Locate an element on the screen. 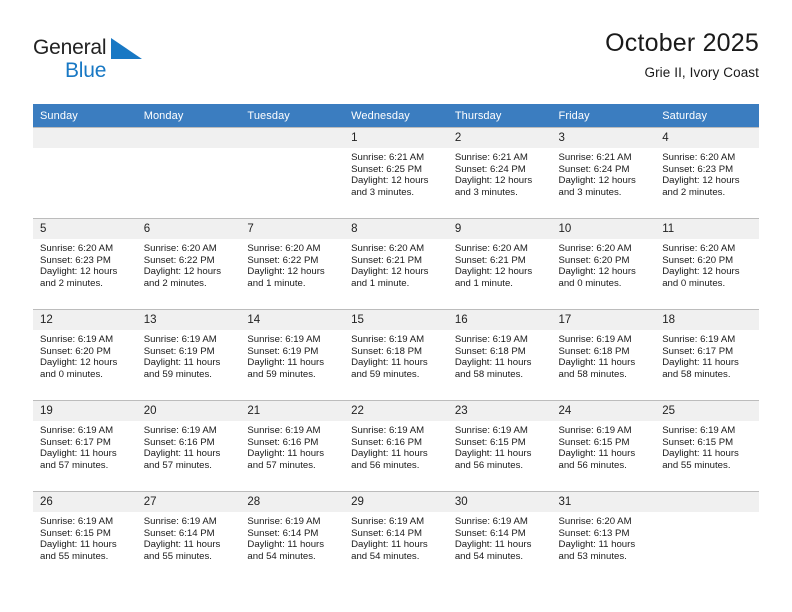  daylight-text-line2: and 58 minutes. is located at coordinates (592, 374).